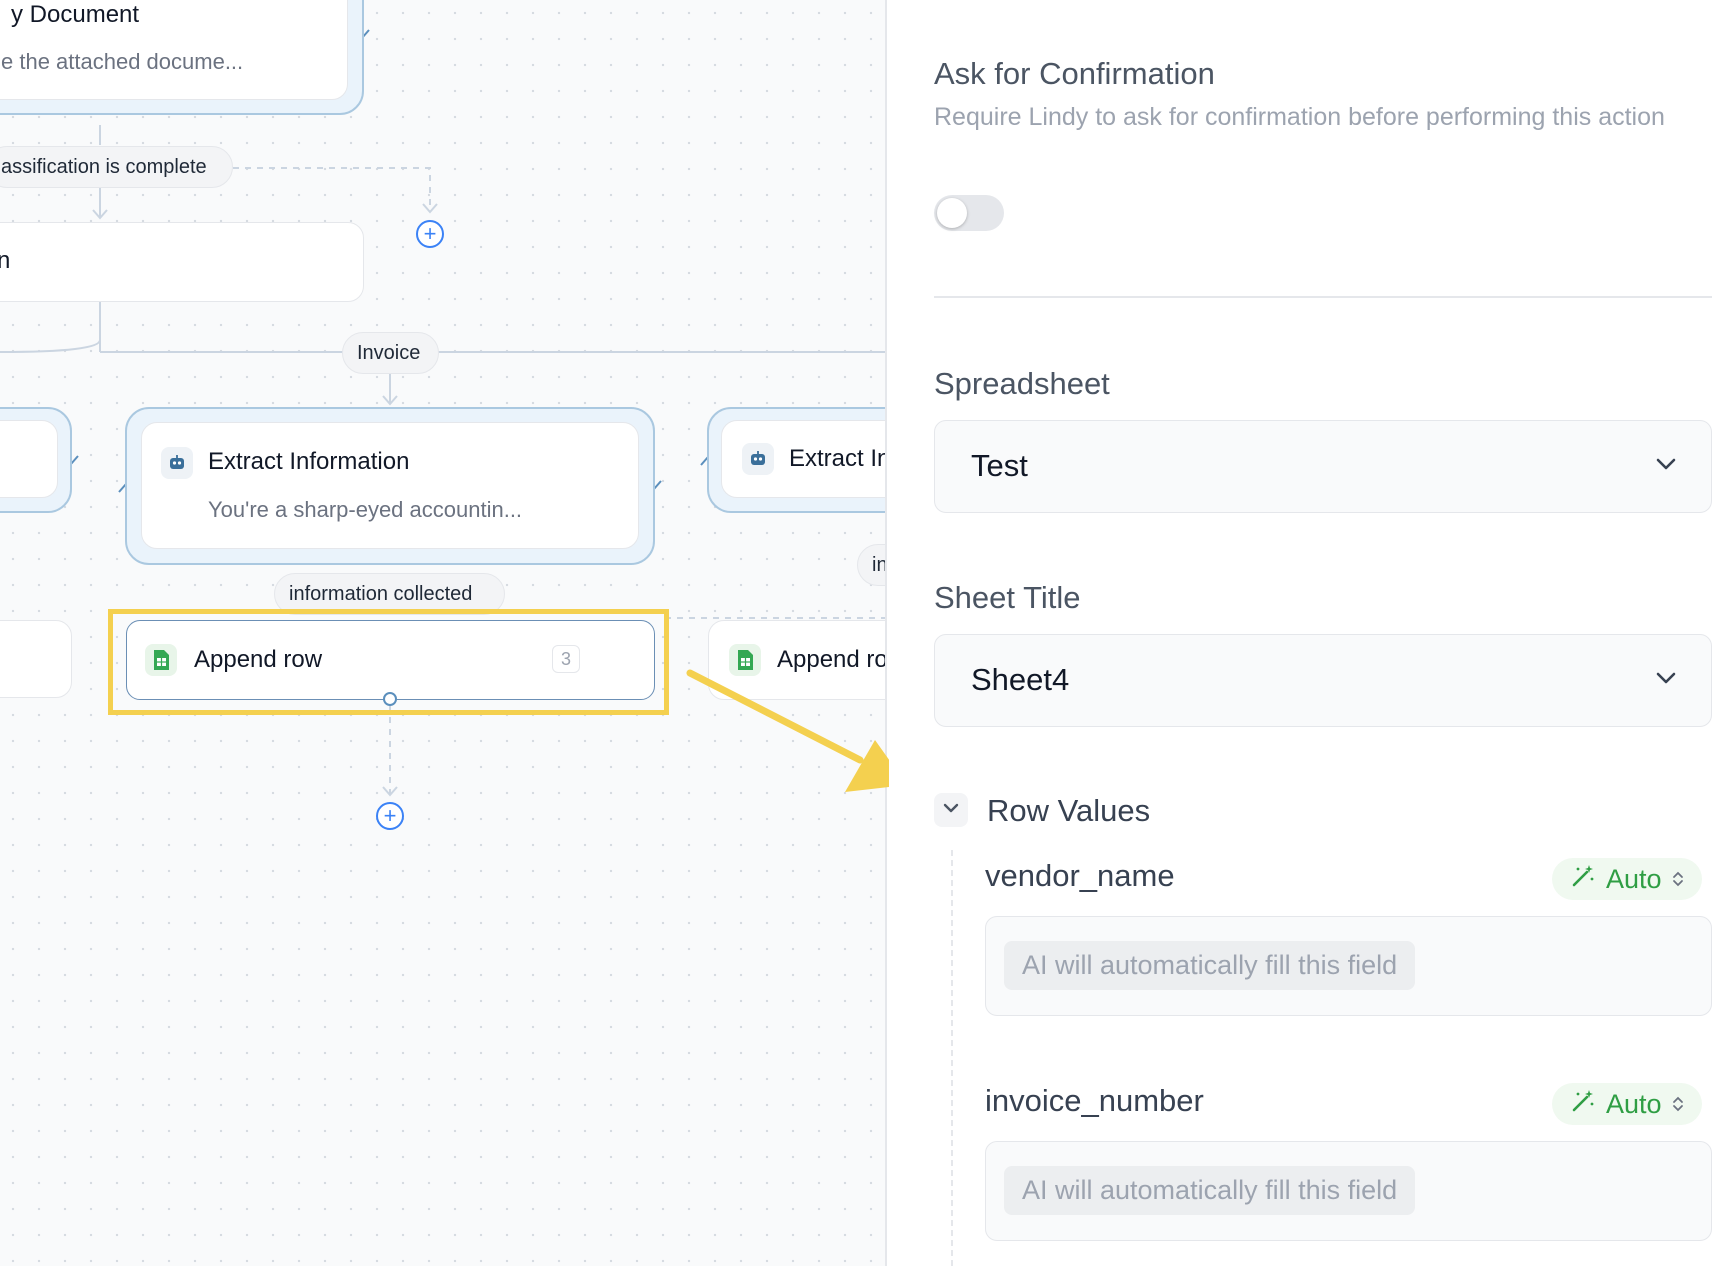 The height and width of the screenshot is (1266, 1732). Describe the element at coordinates (1007, 597) in the screenshot. I see `sheet-title-label: Sheet Title` at that location.